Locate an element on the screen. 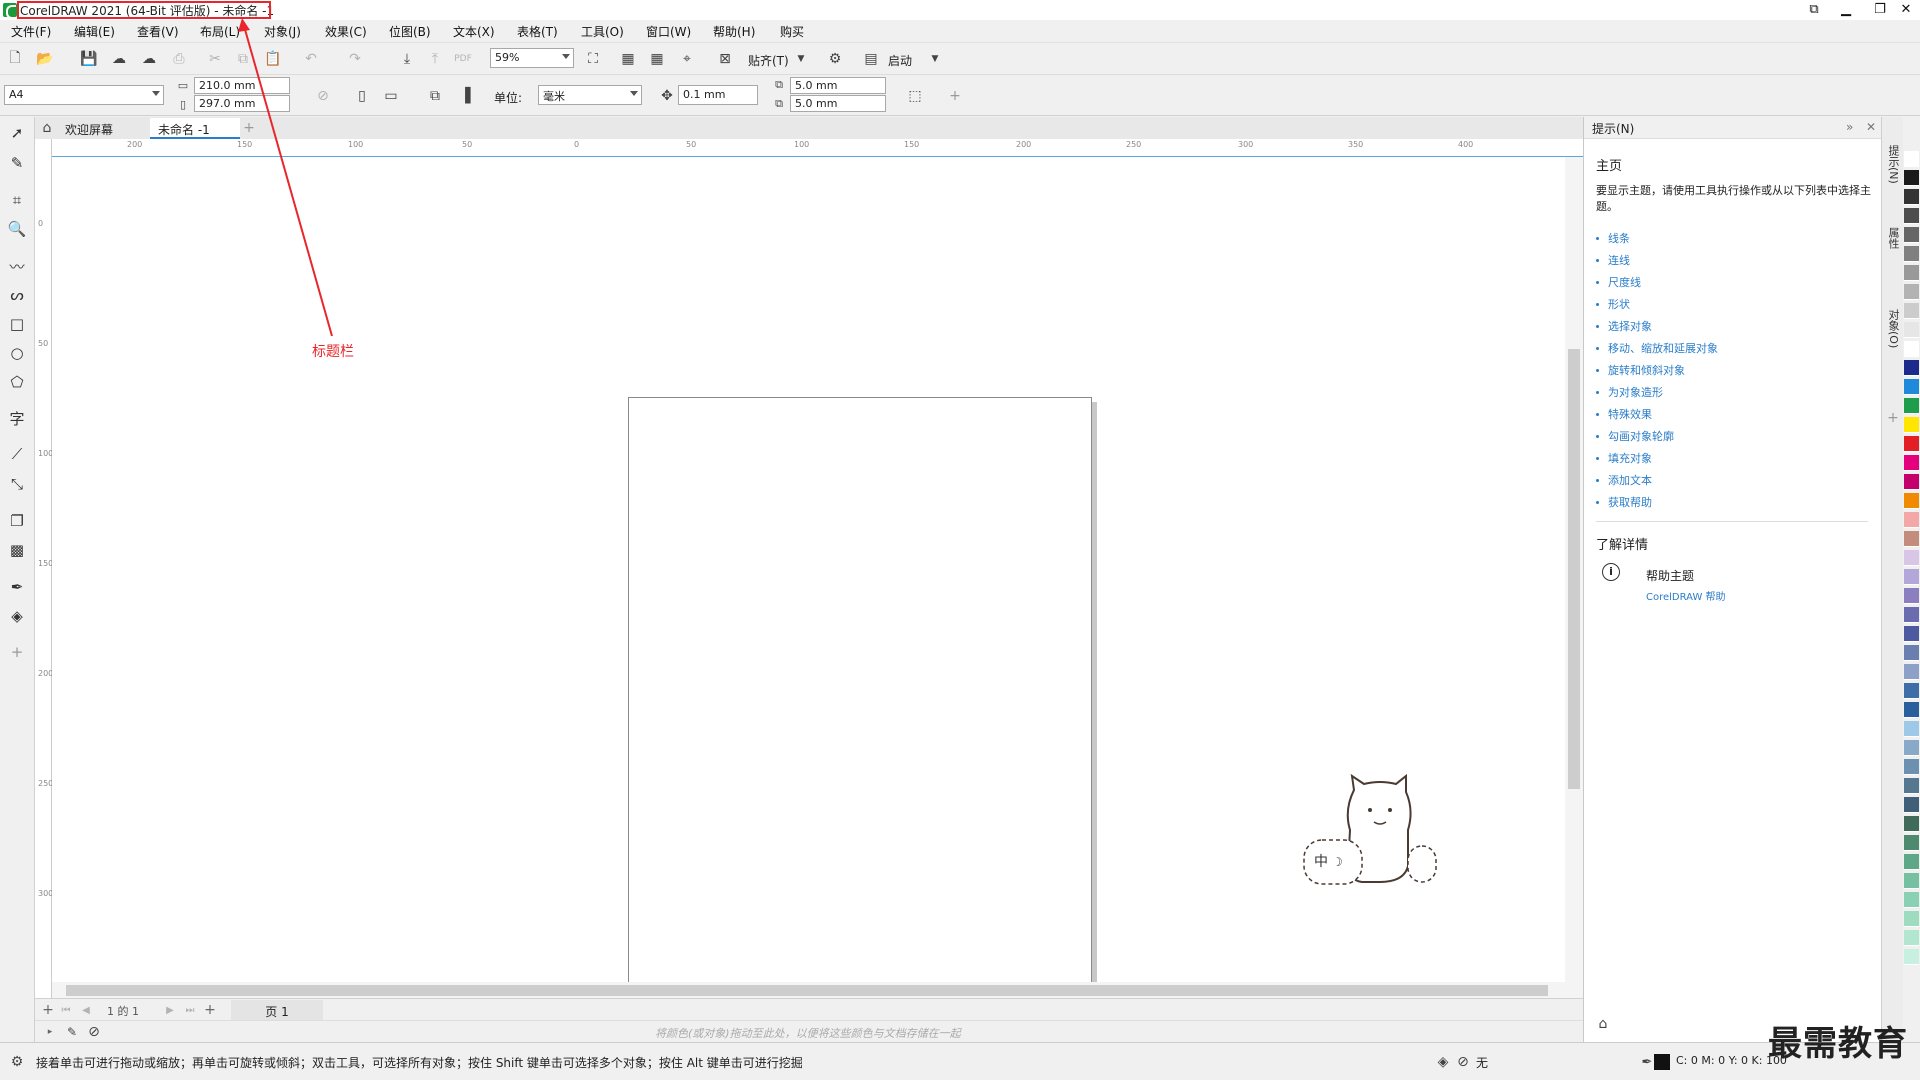  hint-link-shapes: 形状 is located at coordinates (1619, 304).